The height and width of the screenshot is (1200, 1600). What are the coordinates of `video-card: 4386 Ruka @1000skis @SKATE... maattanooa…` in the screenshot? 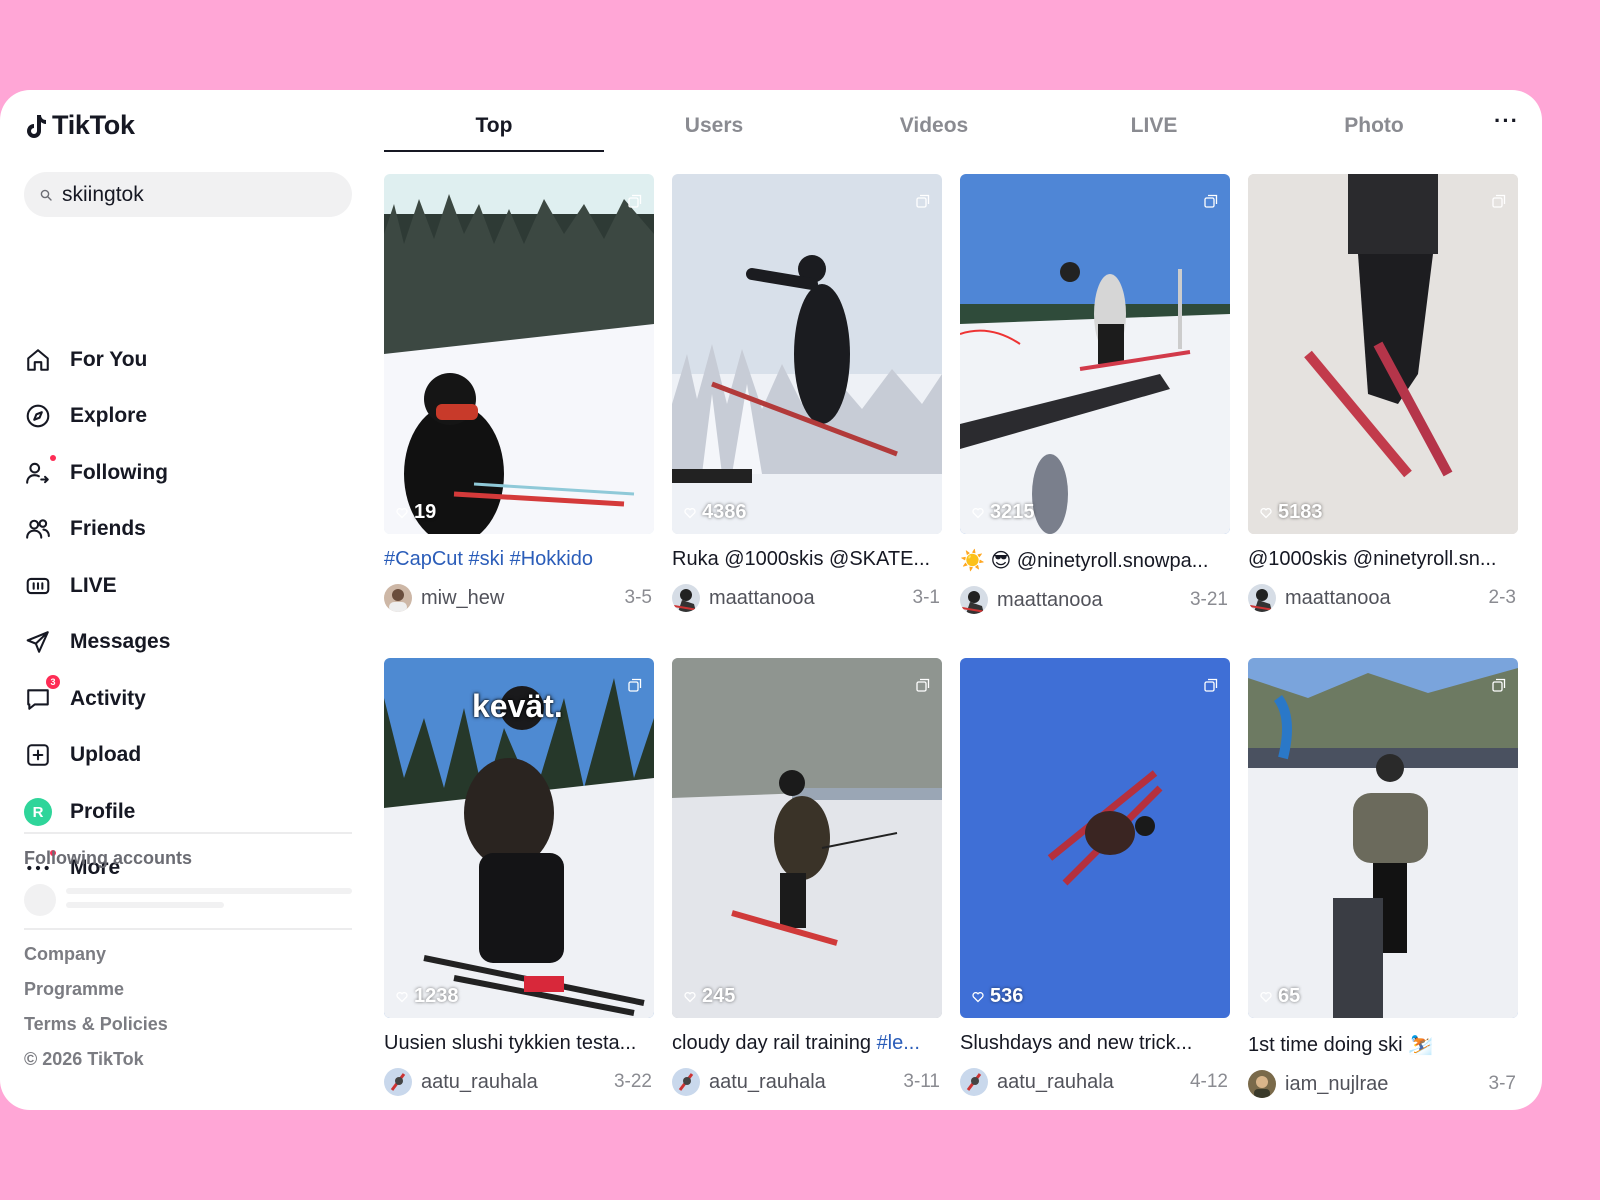 It's located at (807, 393).